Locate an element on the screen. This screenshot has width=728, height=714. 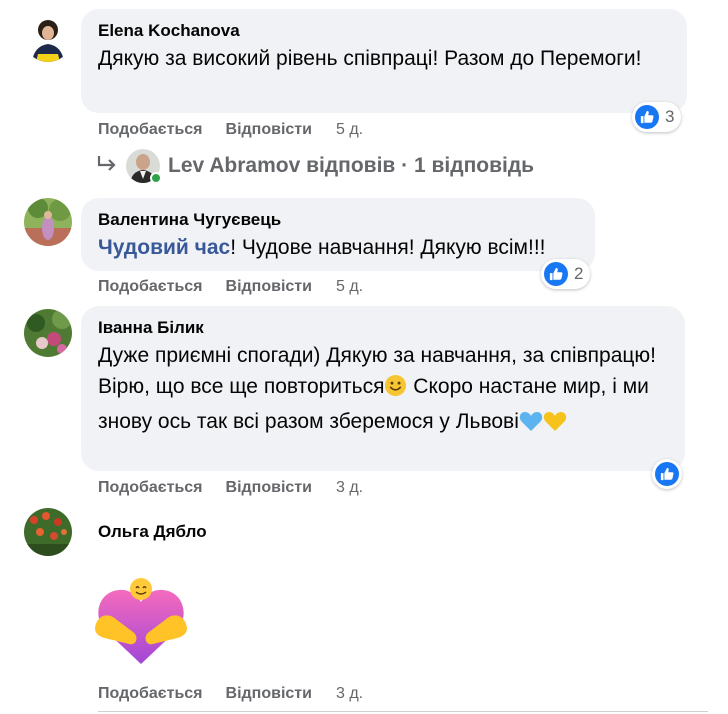
smile-emoji-icon is located at coordinates (395, 390).